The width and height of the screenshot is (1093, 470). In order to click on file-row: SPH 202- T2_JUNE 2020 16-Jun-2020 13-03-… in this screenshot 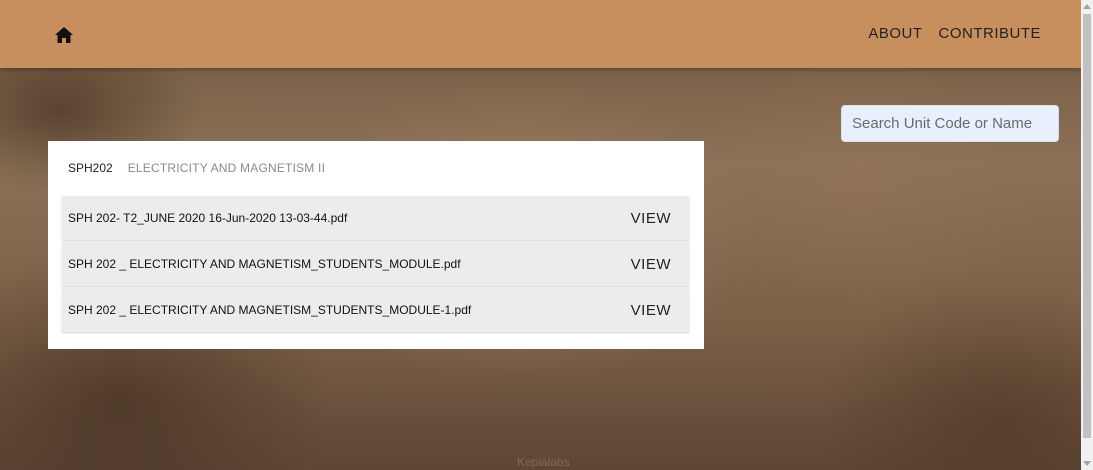, I will do `click(375, 218)`.